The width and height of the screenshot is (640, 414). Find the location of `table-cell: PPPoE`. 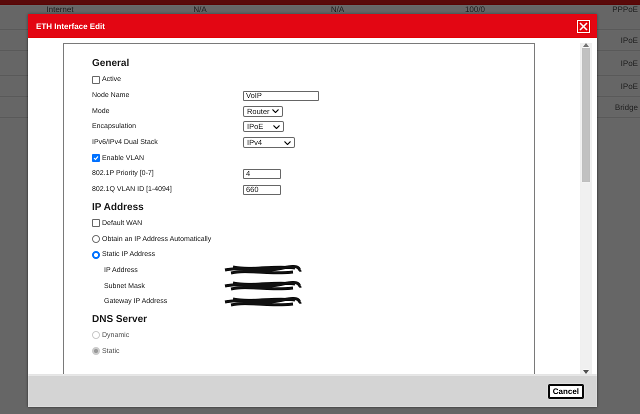

table-cell: PPPoE is located at coordinates (625, 9).